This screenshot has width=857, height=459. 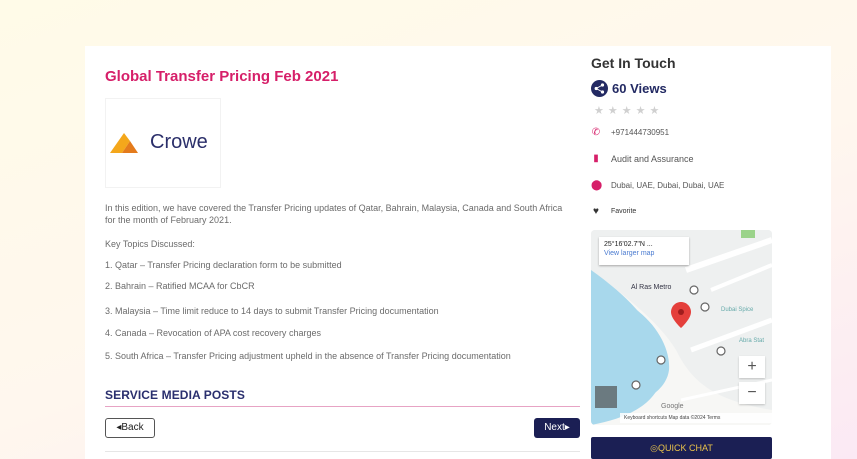 I want to click on logo-text: Crowe, so click(x=179, y=142).